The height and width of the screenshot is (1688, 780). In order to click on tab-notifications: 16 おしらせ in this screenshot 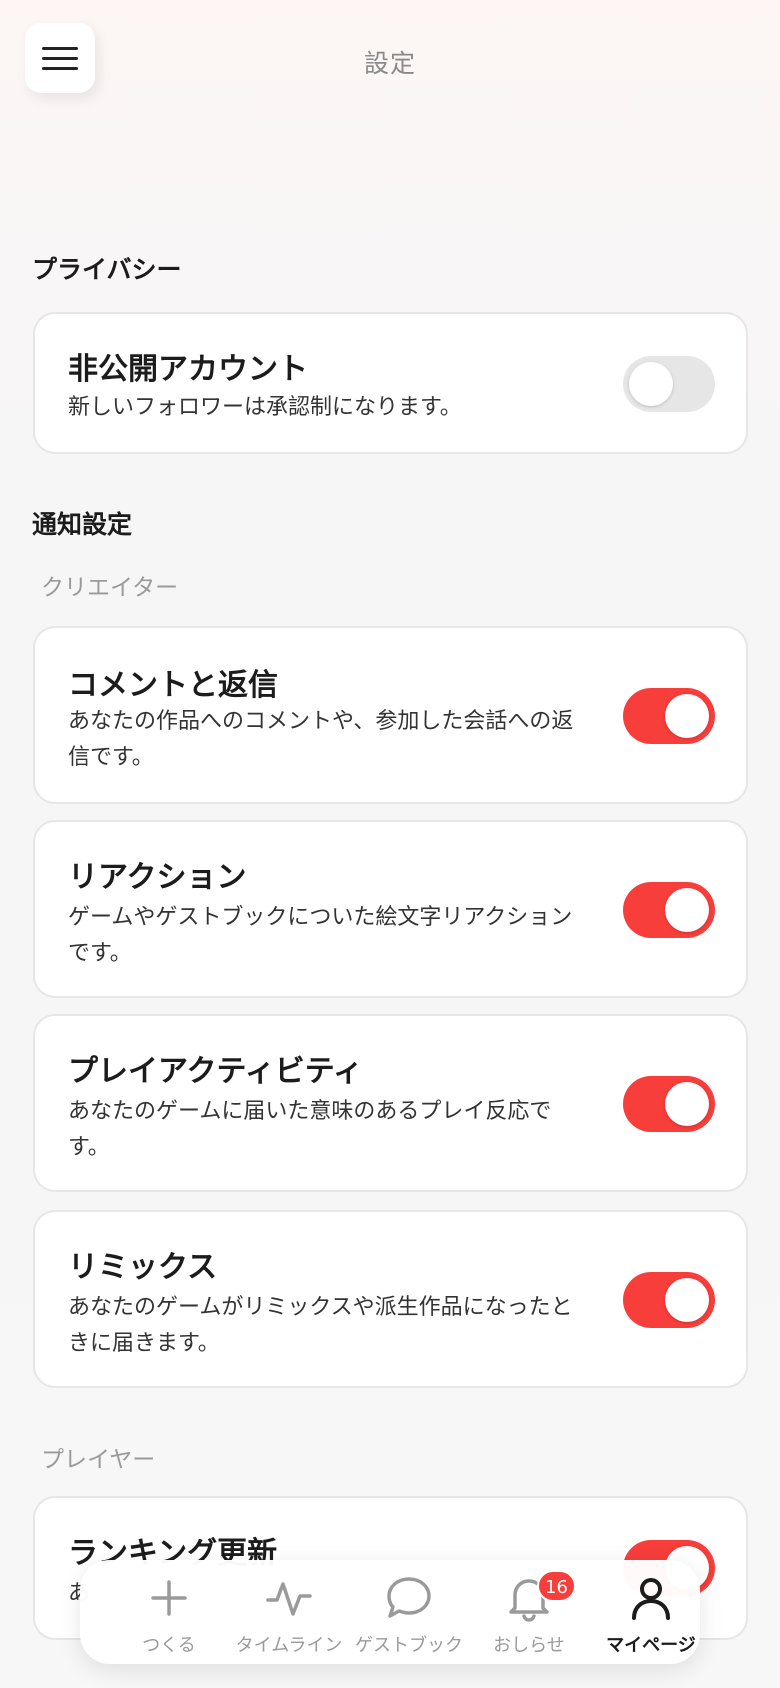, I will do `click(529, 1612)`.